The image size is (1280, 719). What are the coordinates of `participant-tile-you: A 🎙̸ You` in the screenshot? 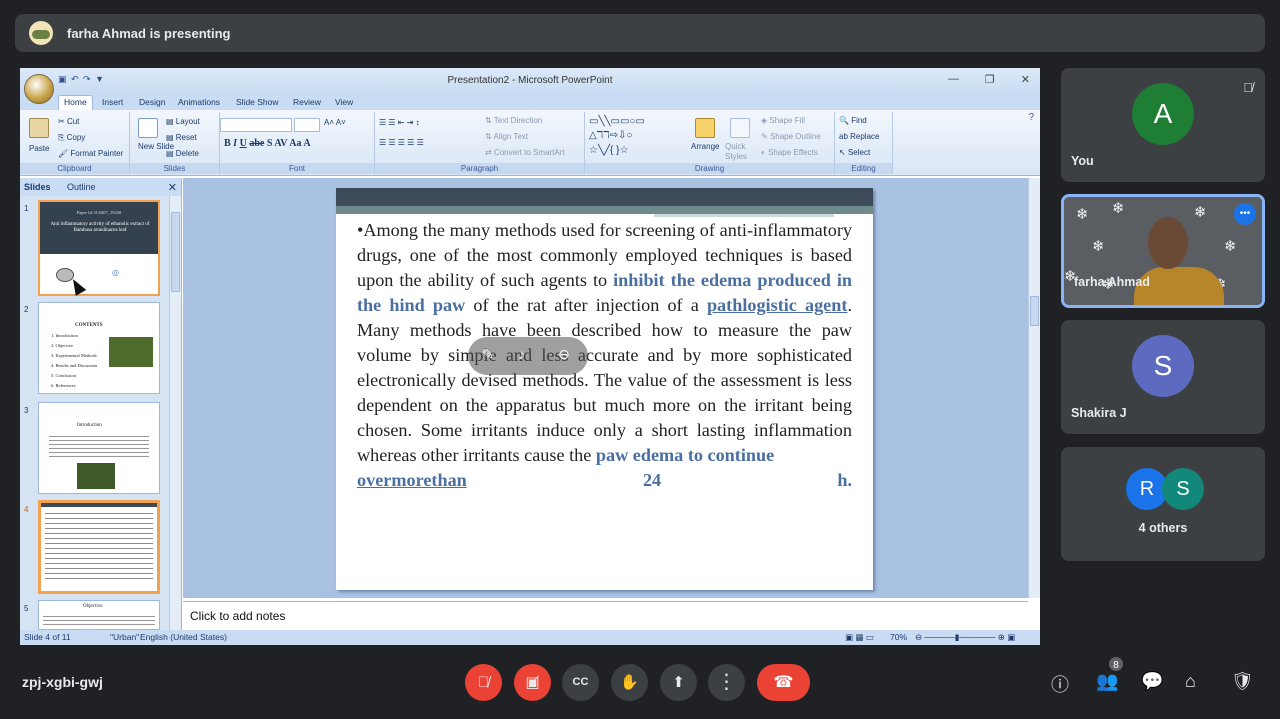 It's located at (1163, 125).